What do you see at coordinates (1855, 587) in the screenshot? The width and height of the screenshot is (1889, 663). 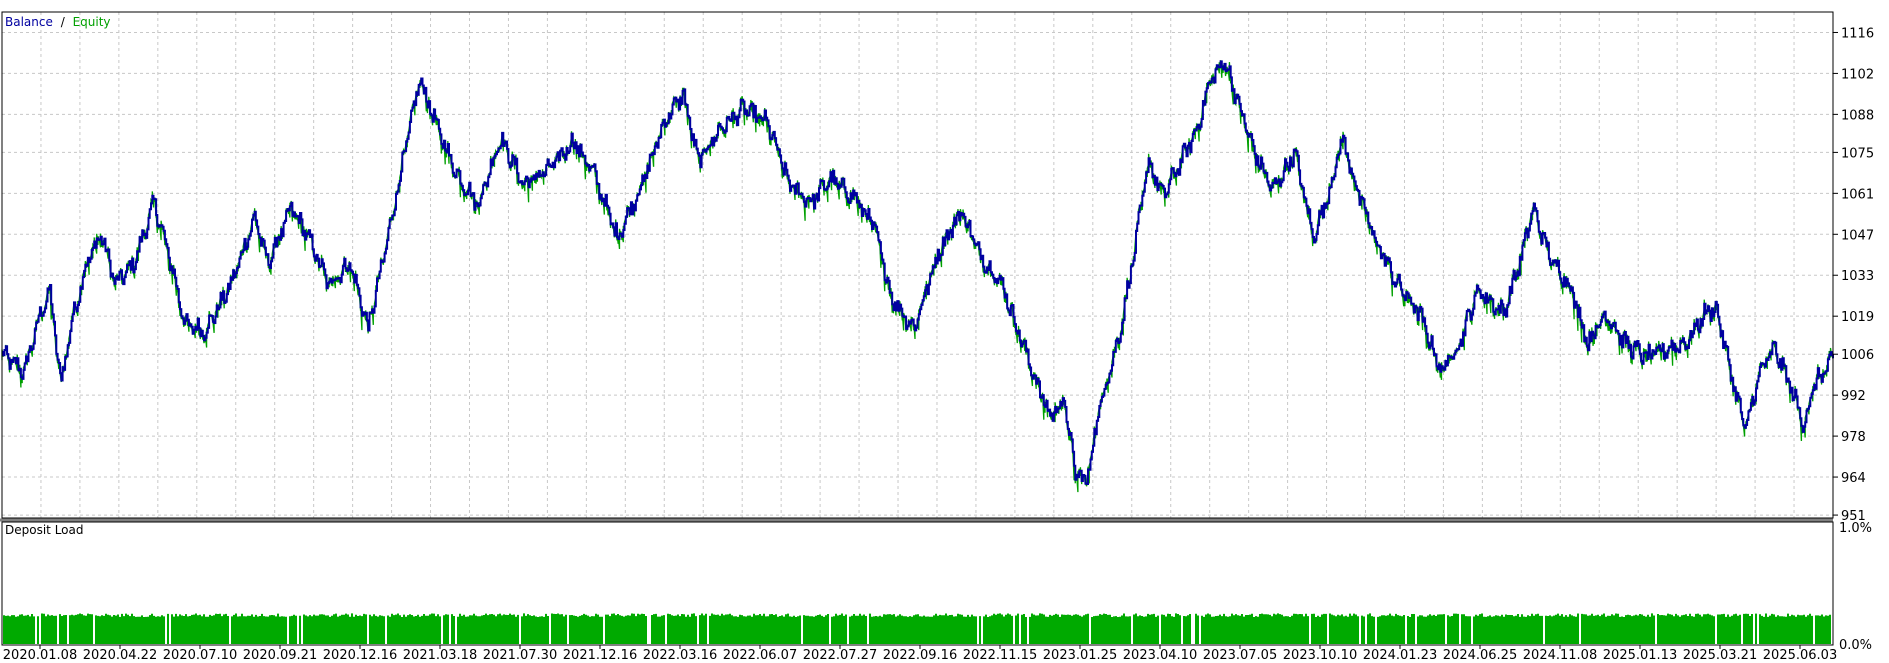 I see `deposit-load-y-axis: 1.0% 0.0%` at bounding box center [1855, 587].